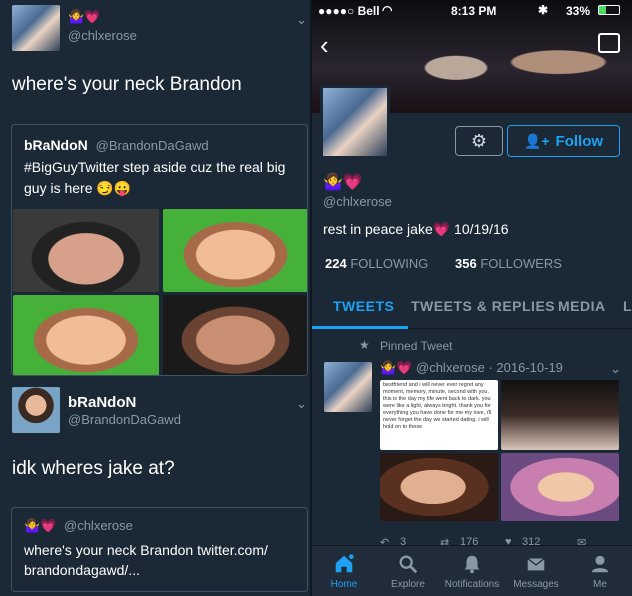  I want to click on tweet-handle: @chlxerose, so click(102, 35).